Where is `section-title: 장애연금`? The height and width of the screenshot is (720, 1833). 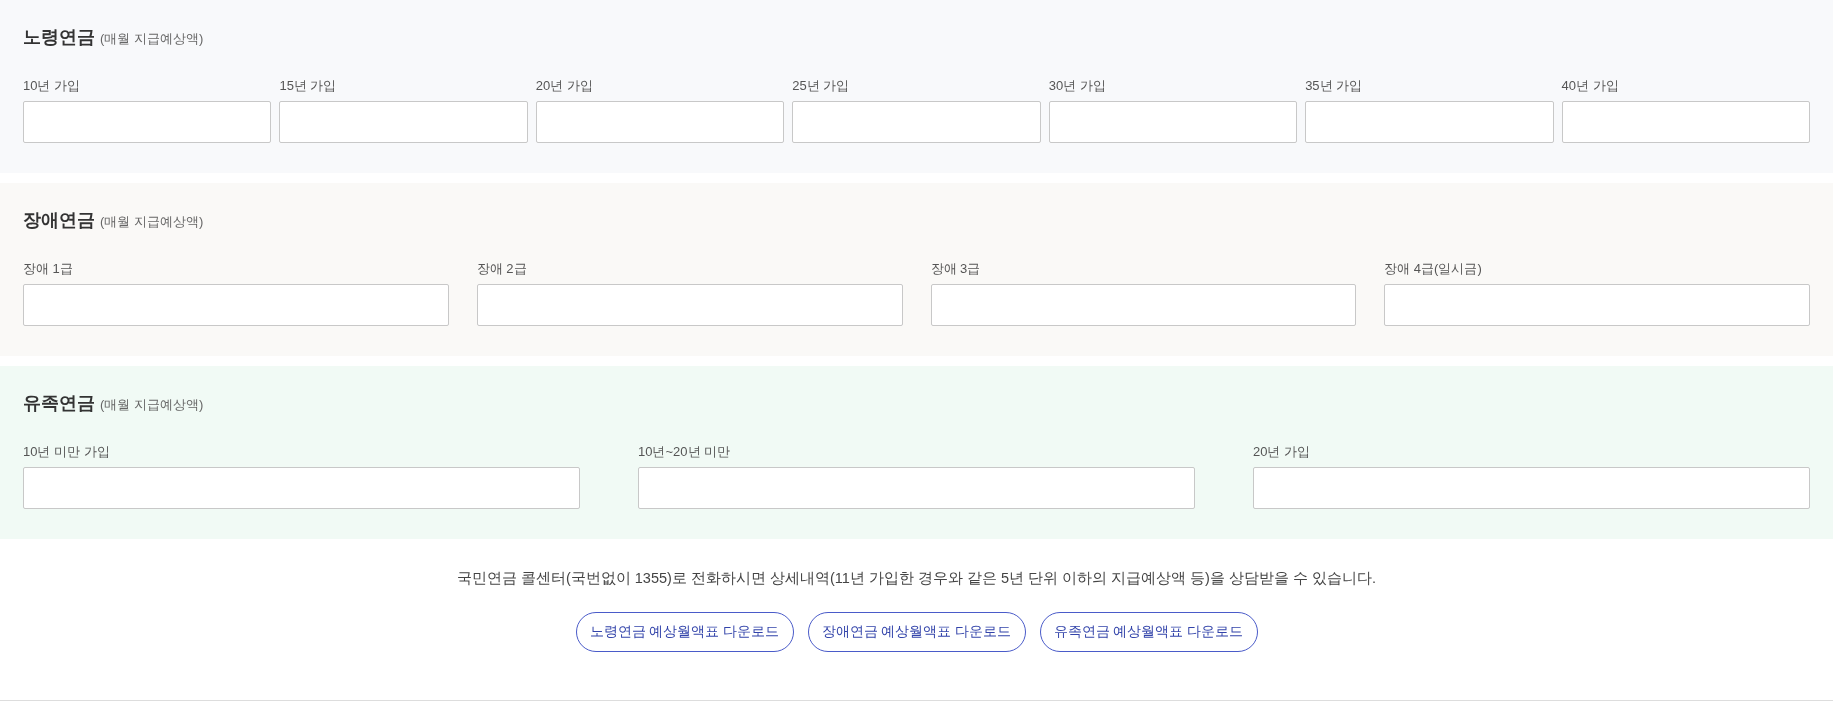
section-title: 장애연금 is located at coordinates (59, 220).